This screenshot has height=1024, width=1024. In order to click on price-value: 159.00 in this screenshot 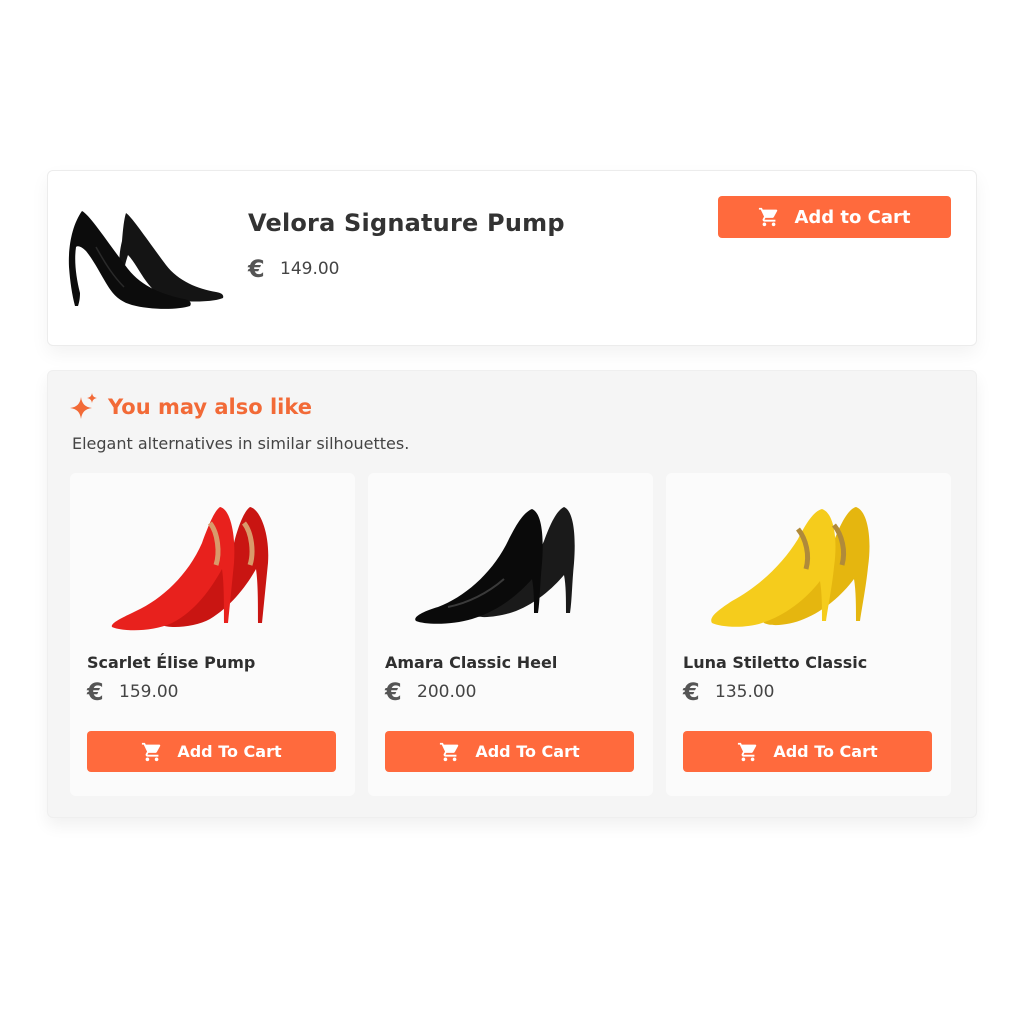, I will do `click(149, 692)`.